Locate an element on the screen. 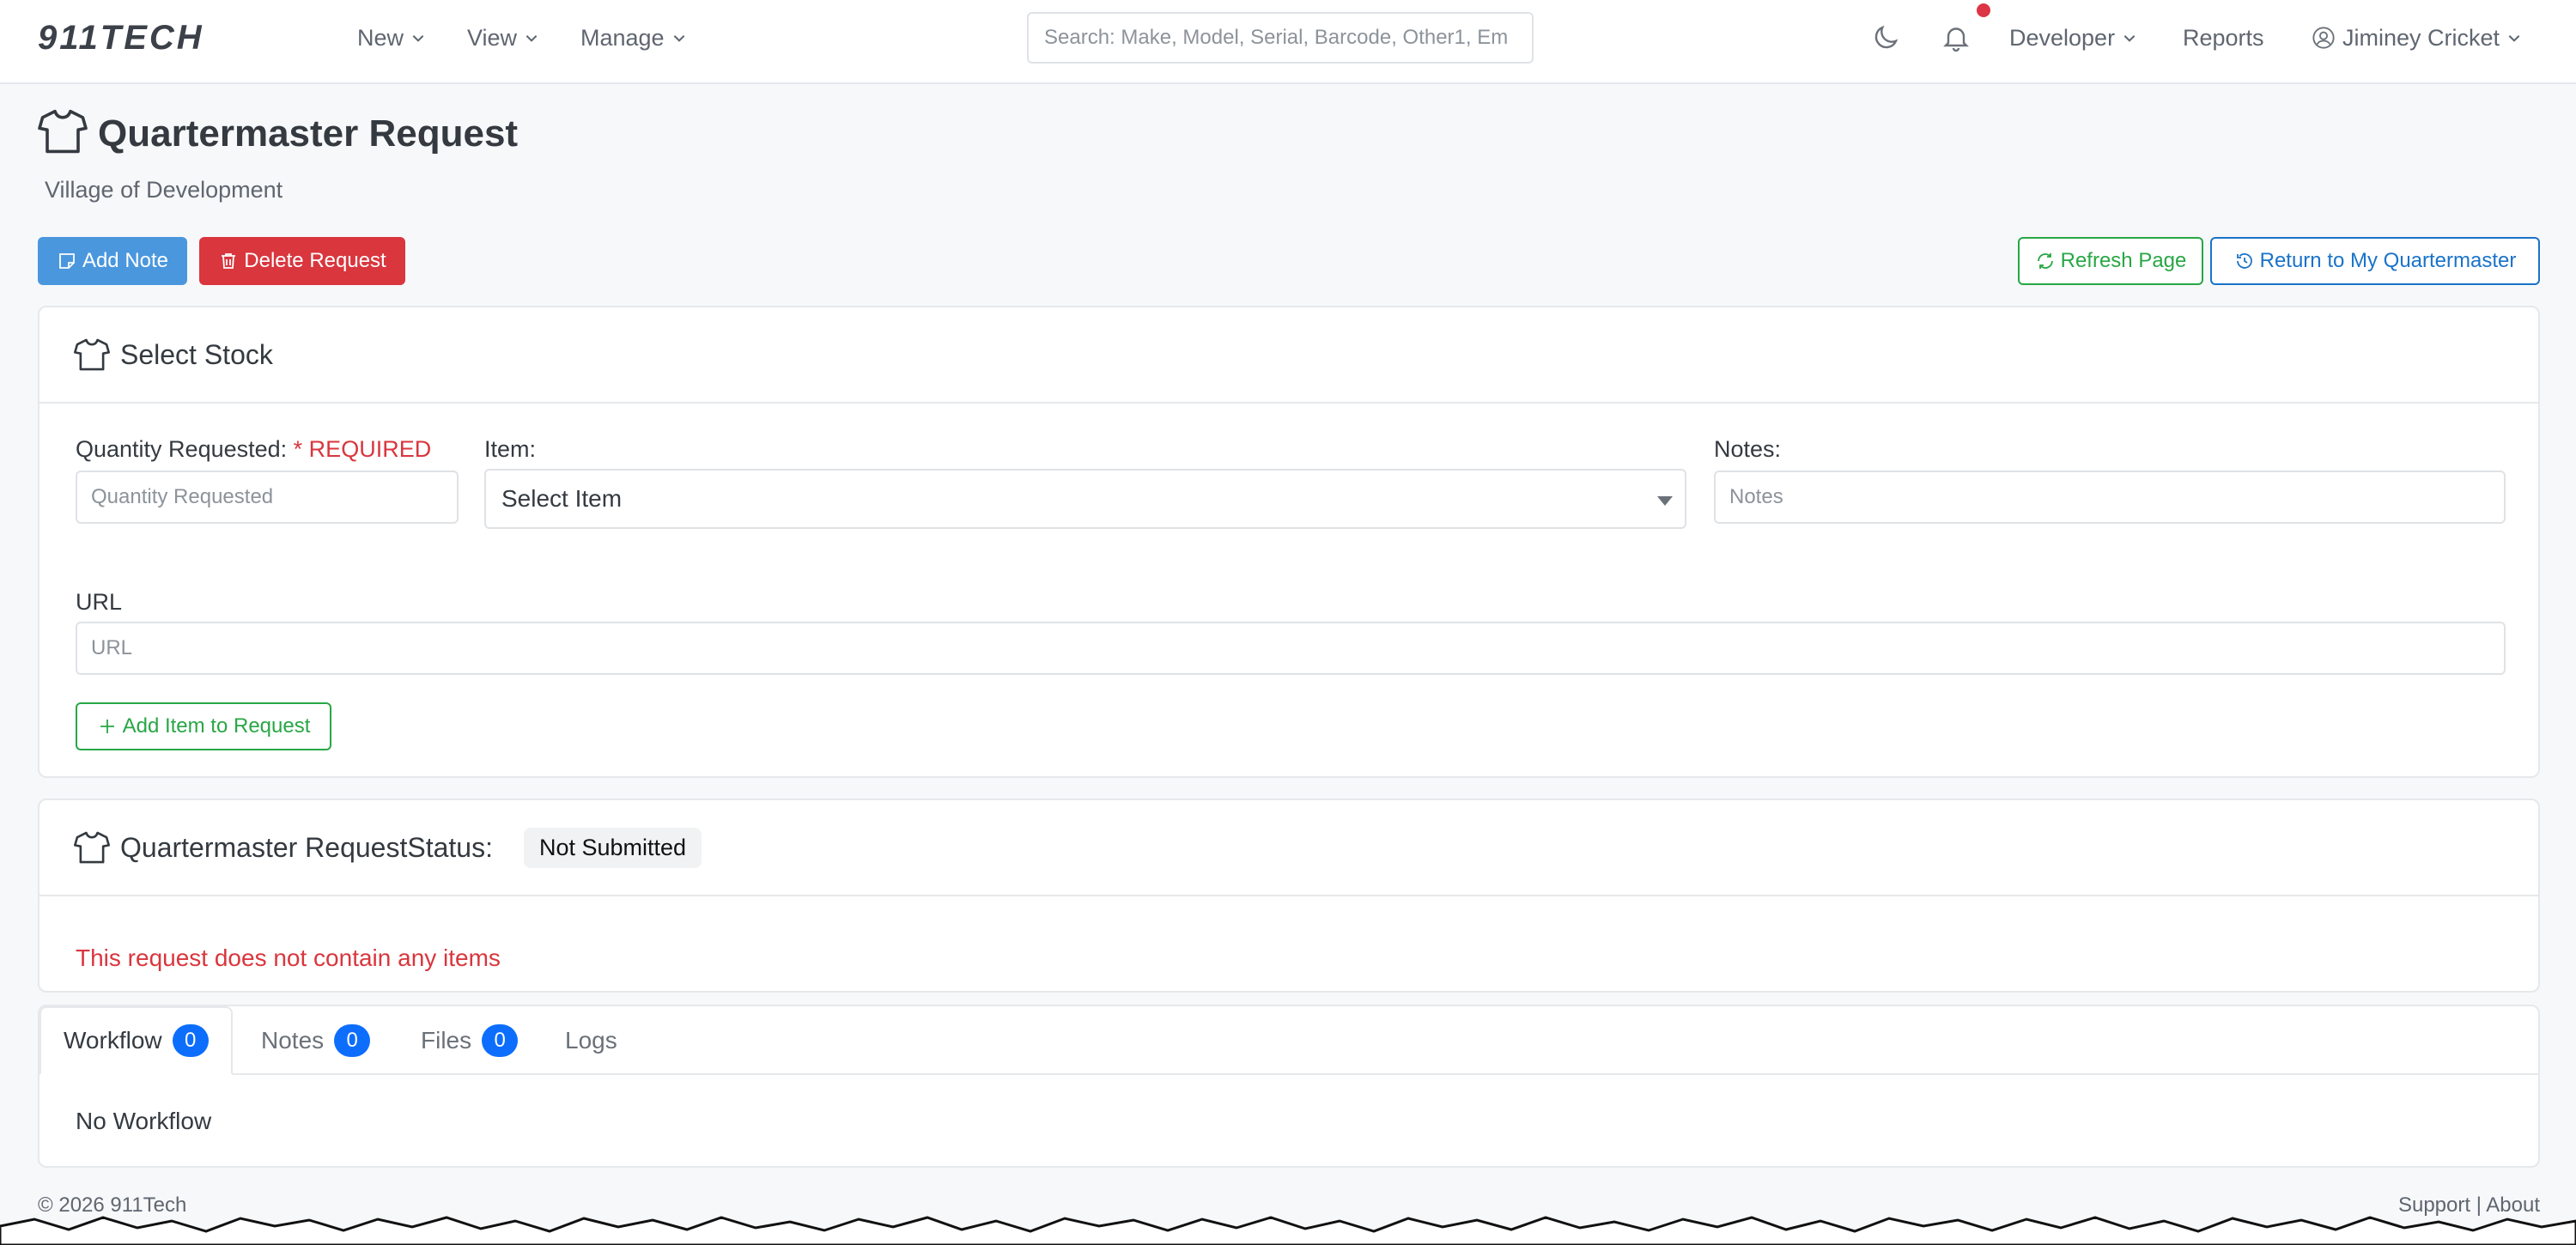 Image resolution: width=2576 pixels, height=1245 pixels. refresh-page-button: Refresh Page is located at coordinates (2111, 261).